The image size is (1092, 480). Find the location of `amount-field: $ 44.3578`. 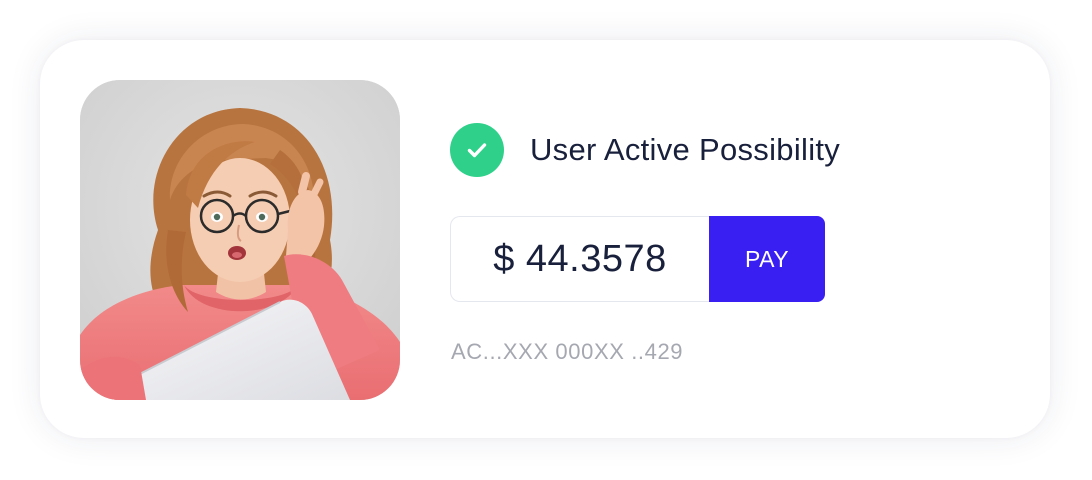

amount-field: $ 44.3578 is located at coordinates (579, 259).